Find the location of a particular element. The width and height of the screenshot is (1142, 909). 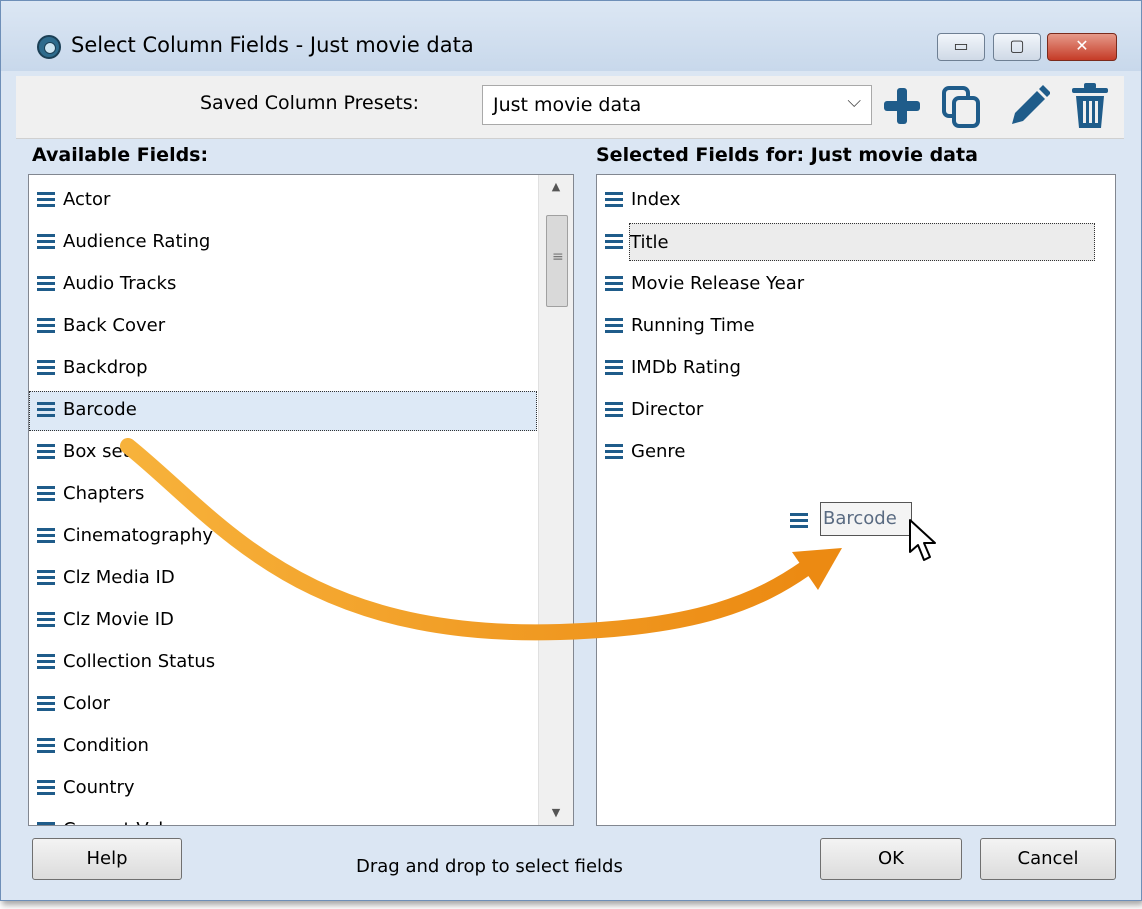

available-field-item: Country is located at coordinates (283, 789).